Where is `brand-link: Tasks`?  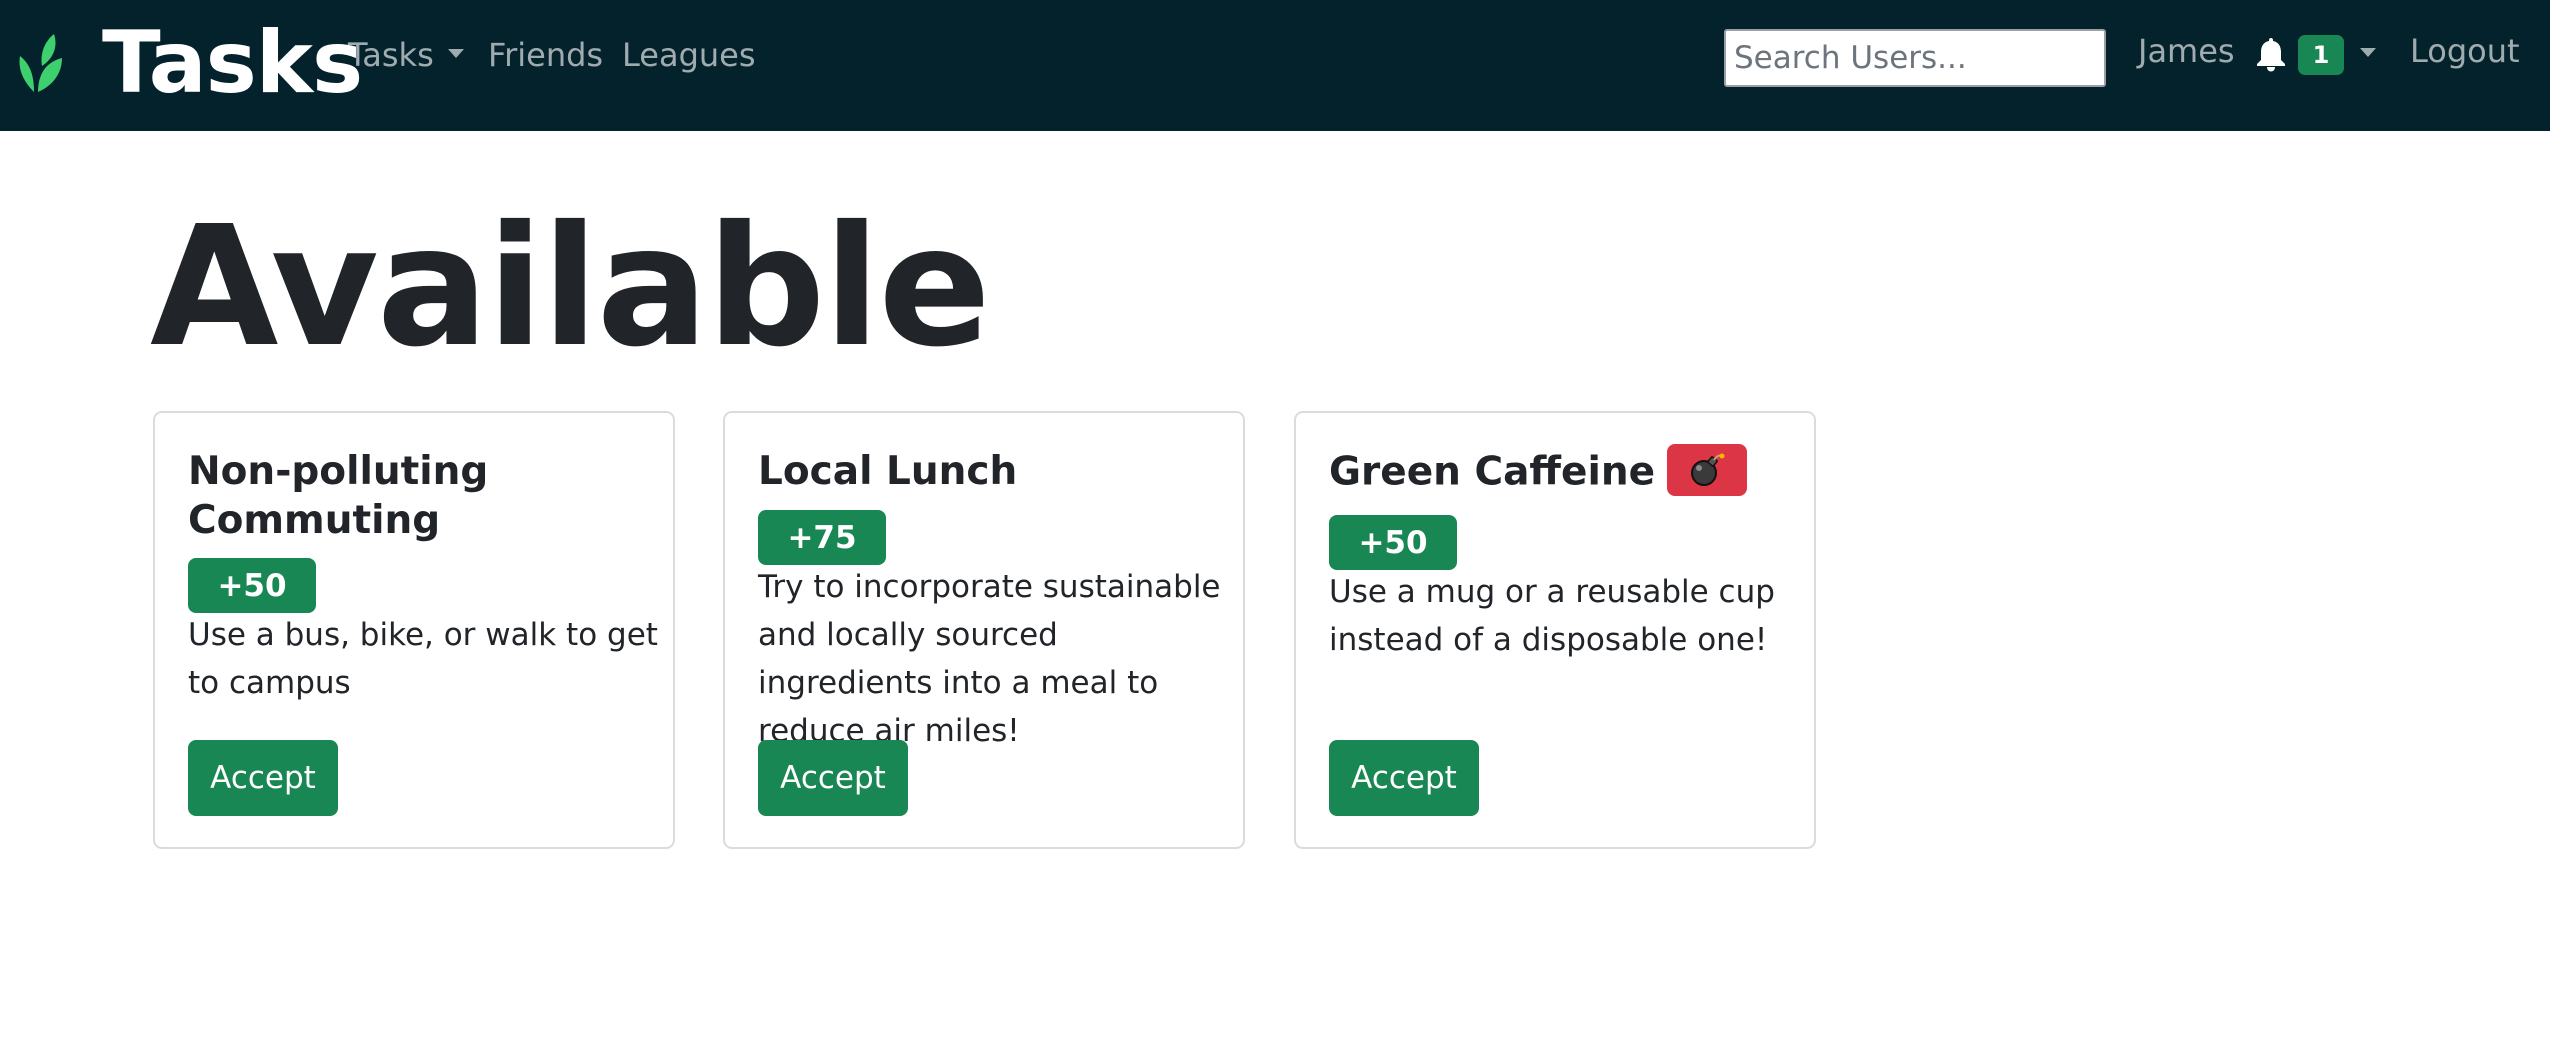
brand-link: Tasks is located at coordinates (187, 63).